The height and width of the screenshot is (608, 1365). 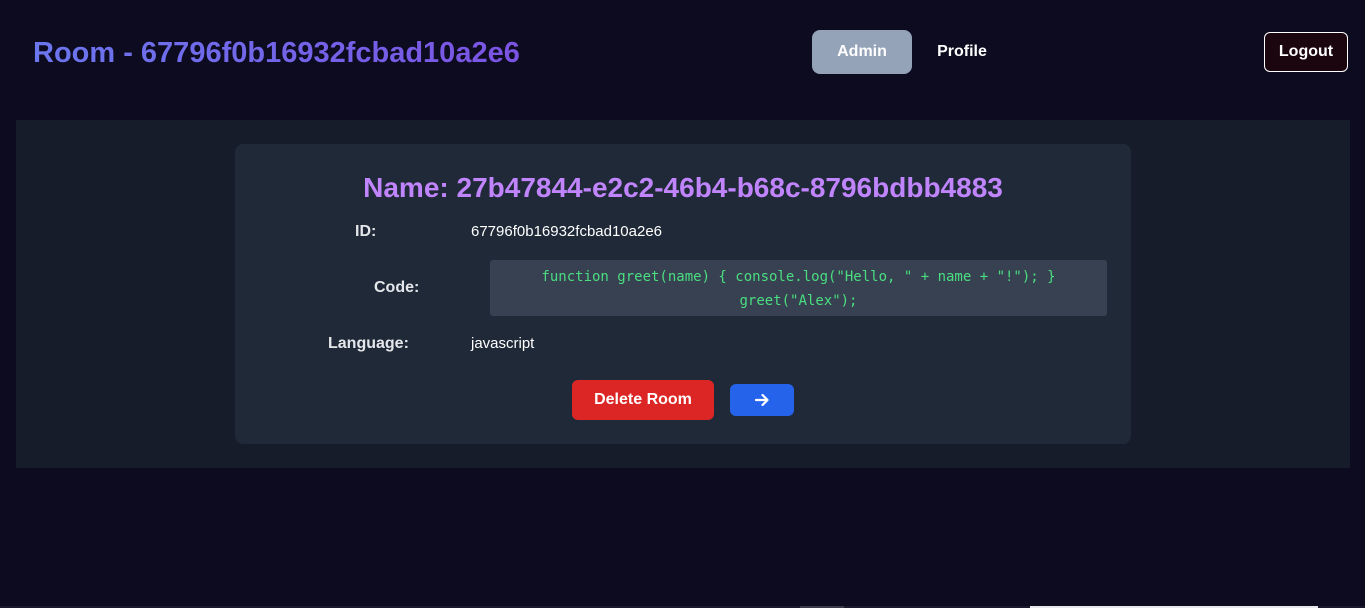 What do you see at coordinates (1306, 52) in the screenshot?
I see `logout-button: Logout` at bounding box center [1306, 52].